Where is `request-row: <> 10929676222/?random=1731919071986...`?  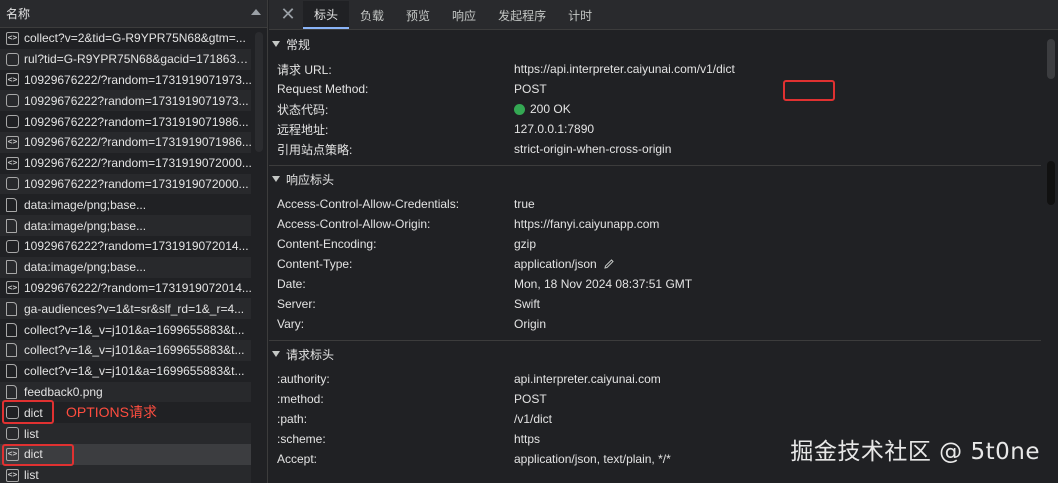
request-row: <> 10929676222/?random=1731919071986... is located at coordinates (126, 142).